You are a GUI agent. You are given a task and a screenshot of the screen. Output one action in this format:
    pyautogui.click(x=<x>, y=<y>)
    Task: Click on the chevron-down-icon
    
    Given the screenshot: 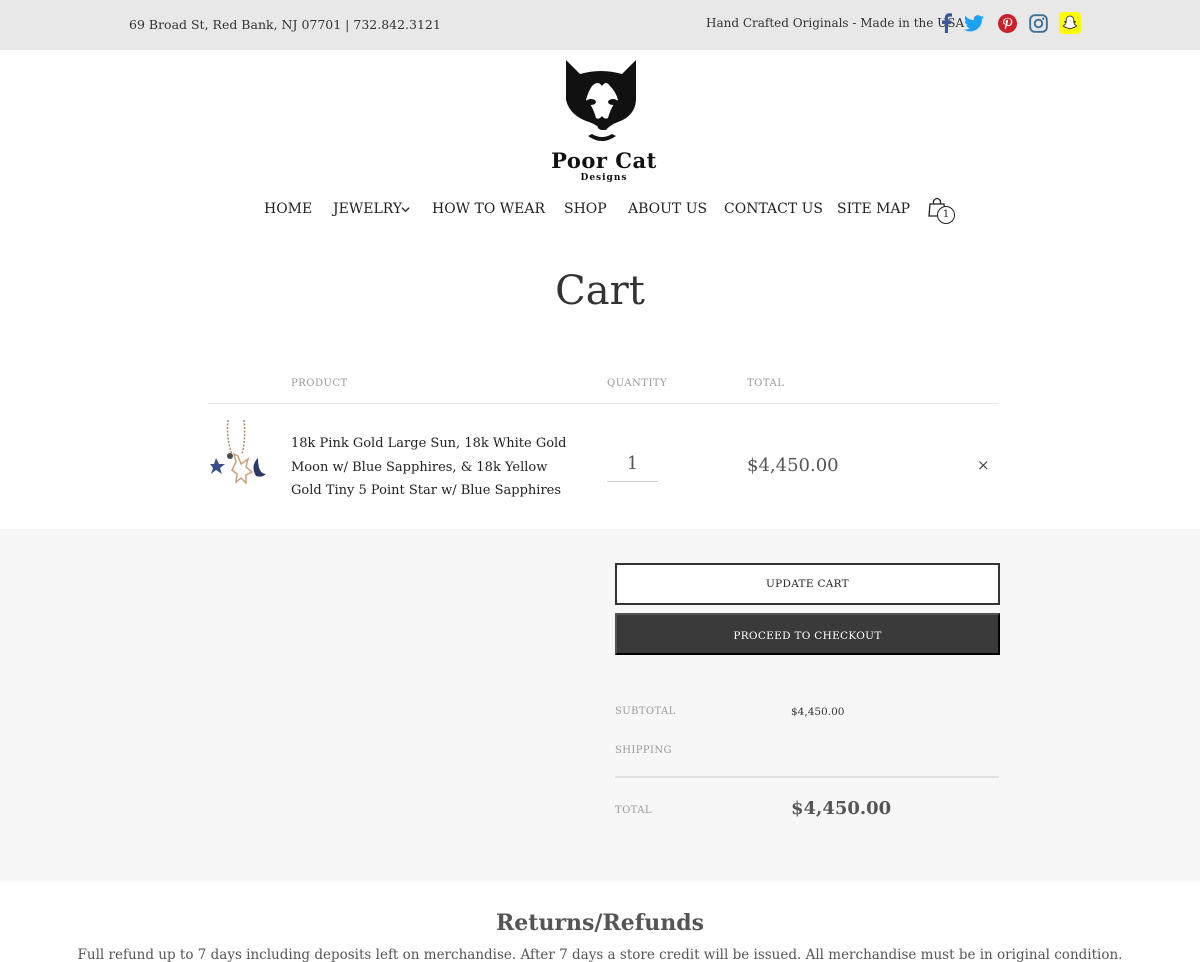 What is the action you would take?
    pyautogui.click(x=405, y=209)
    